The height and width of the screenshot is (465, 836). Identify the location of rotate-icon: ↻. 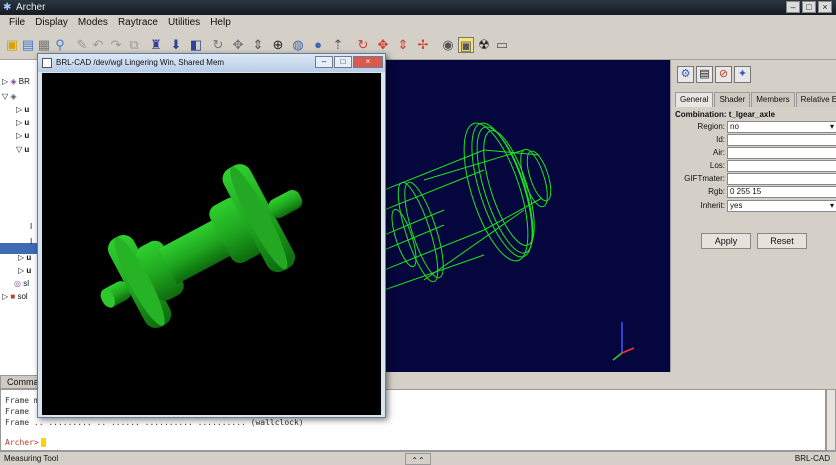
(218, 45).